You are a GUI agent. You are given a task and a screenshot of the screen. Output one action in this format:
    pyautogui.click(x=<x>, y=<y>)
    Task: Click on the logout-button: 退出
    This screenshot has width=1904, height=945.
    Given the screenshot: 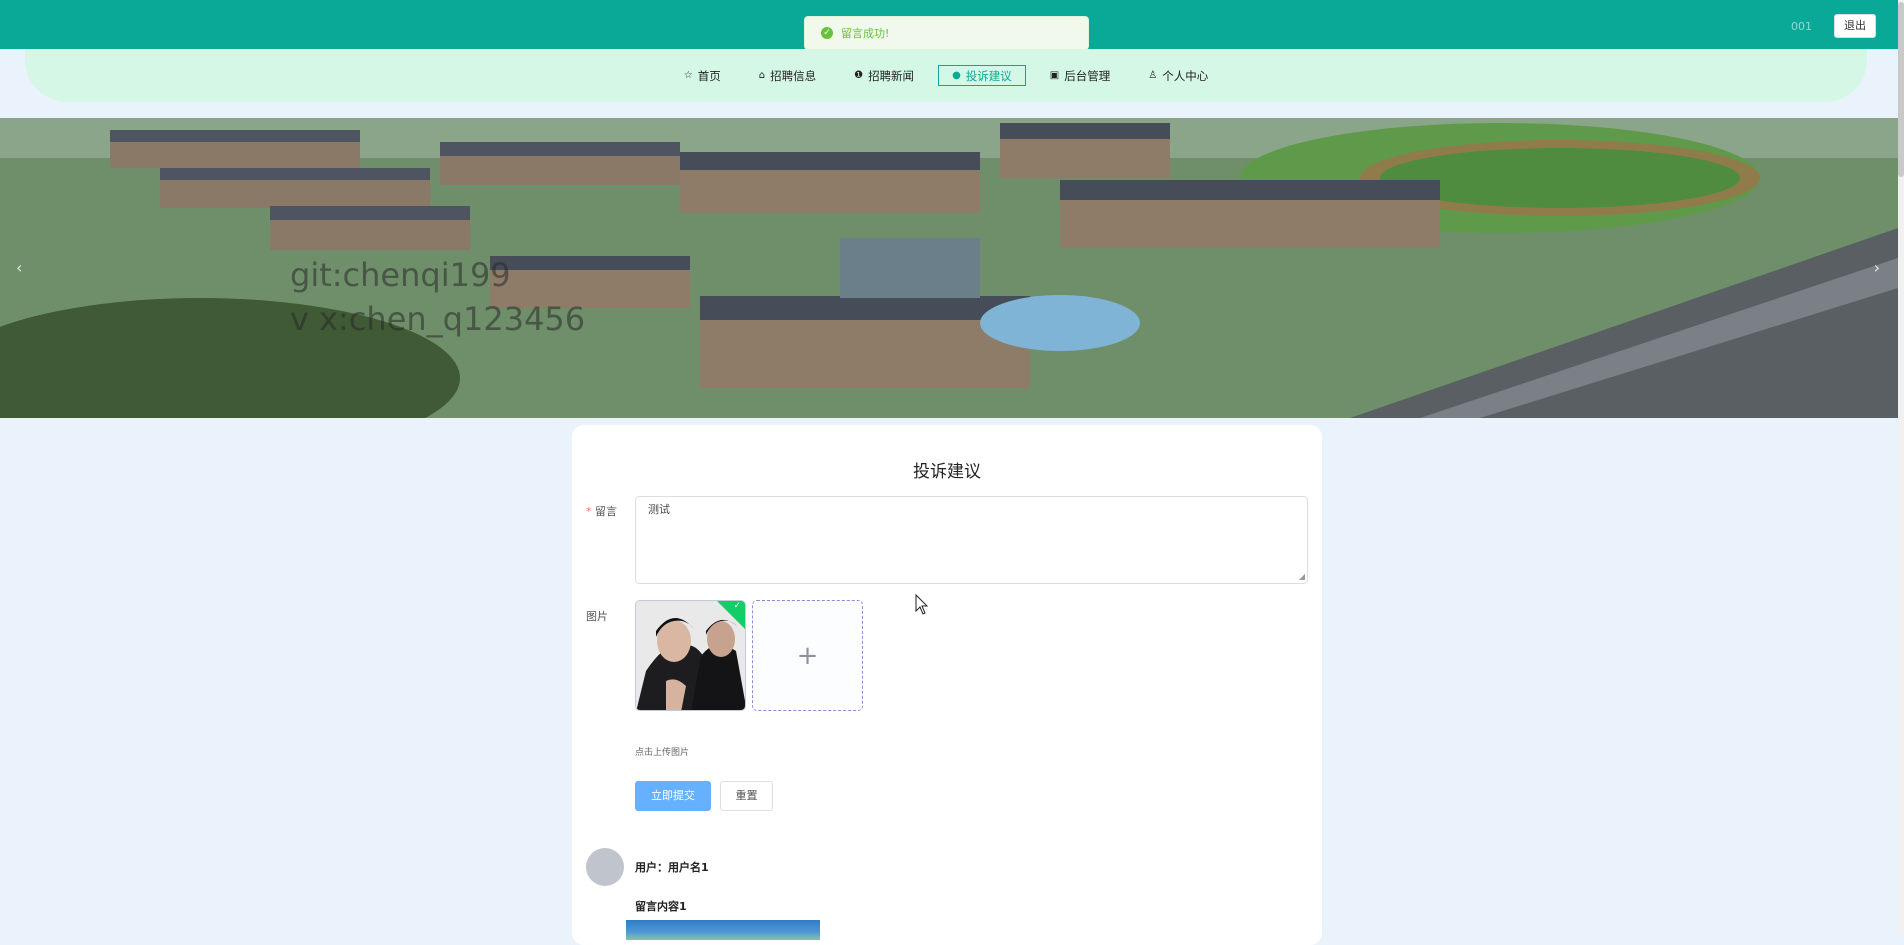 What is the action you would take?
    pyautogui.click(x=1855, y=26)
    